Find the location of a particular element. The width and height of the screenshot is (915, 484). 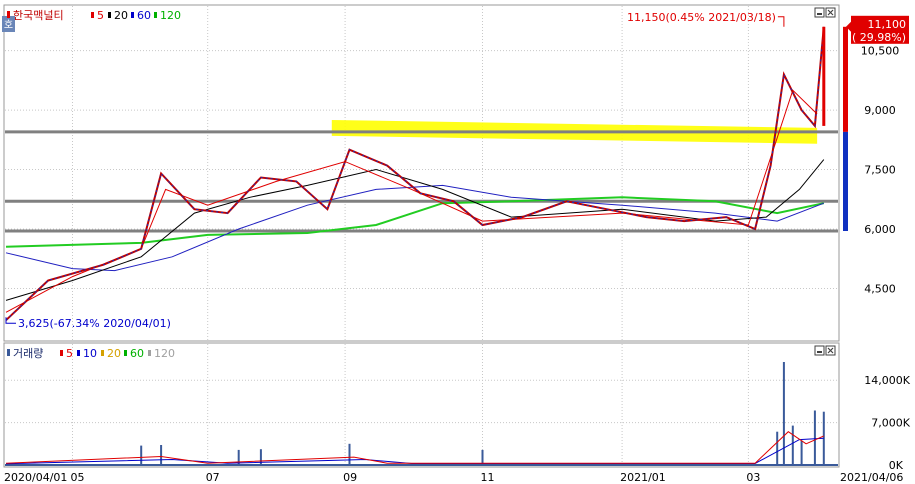

price-tick-label: 6,000 is located at coordinates (880, 229).